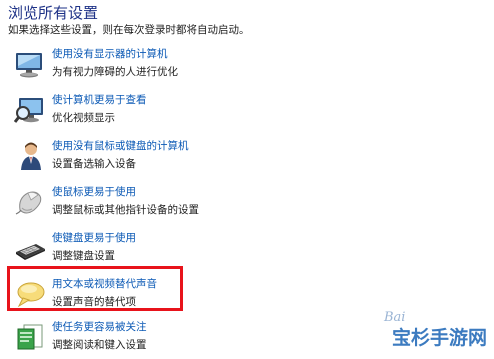  Describe the element at coordinates (83, 118) in the screenshot. I see `setting-desc-easier-view: 优化视频显示` at that location.